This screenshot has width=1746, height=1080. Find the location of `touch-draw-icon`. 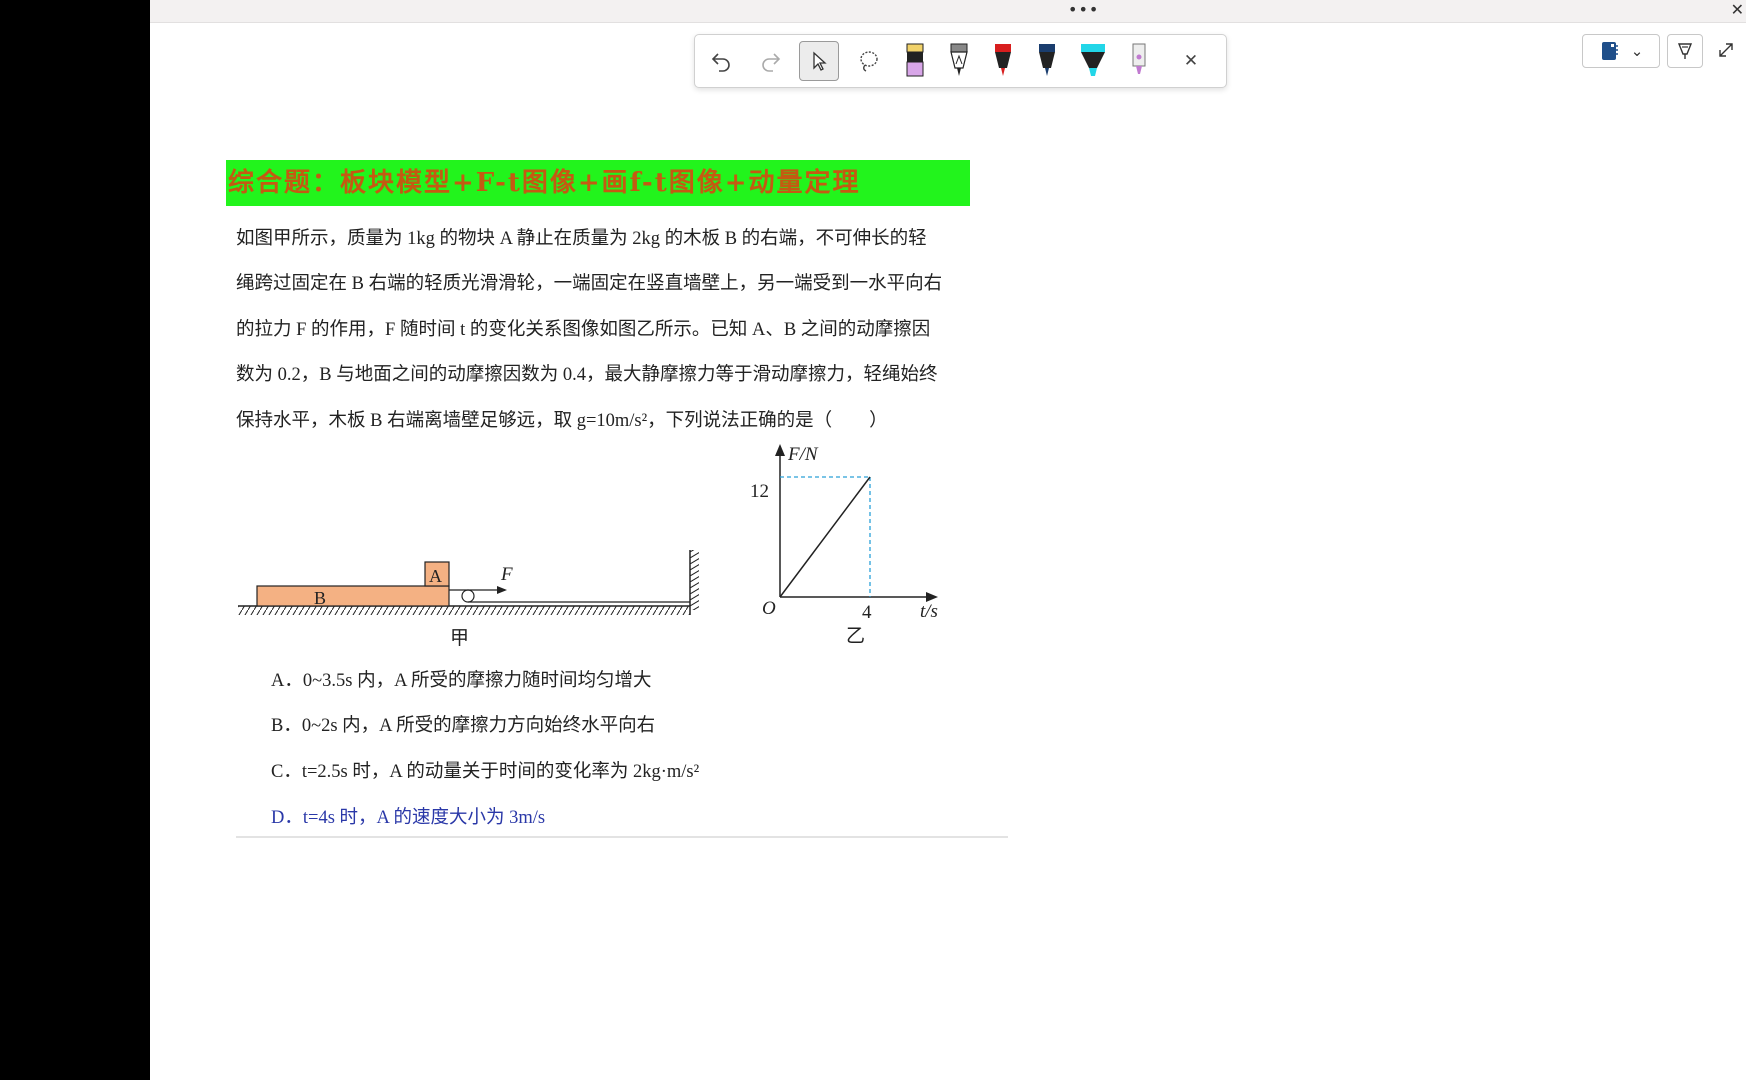

touch-draw-icon is located at coordinates (1685, 51).